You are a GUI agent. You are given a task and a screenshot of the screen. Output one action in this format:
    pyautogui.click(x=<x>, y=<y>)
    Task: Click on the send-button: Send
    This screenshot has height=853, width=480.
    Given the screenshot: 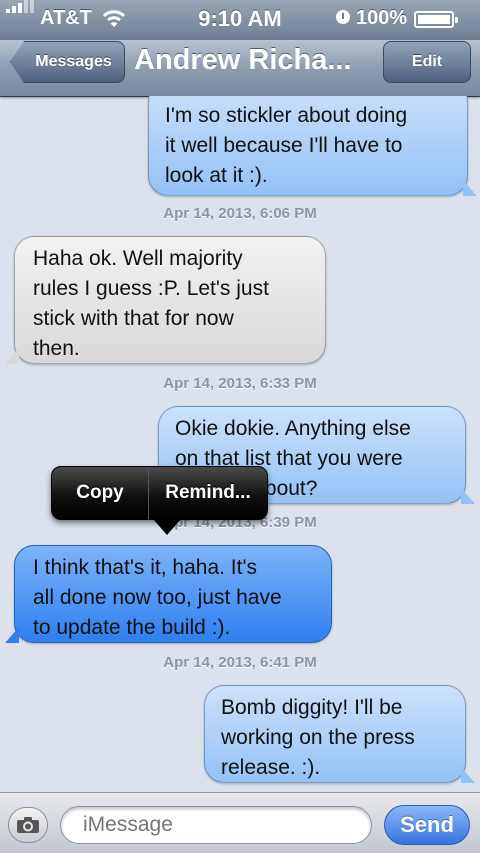 What is the action you would take?
    pyautogui.click(x=427, y=825)
    